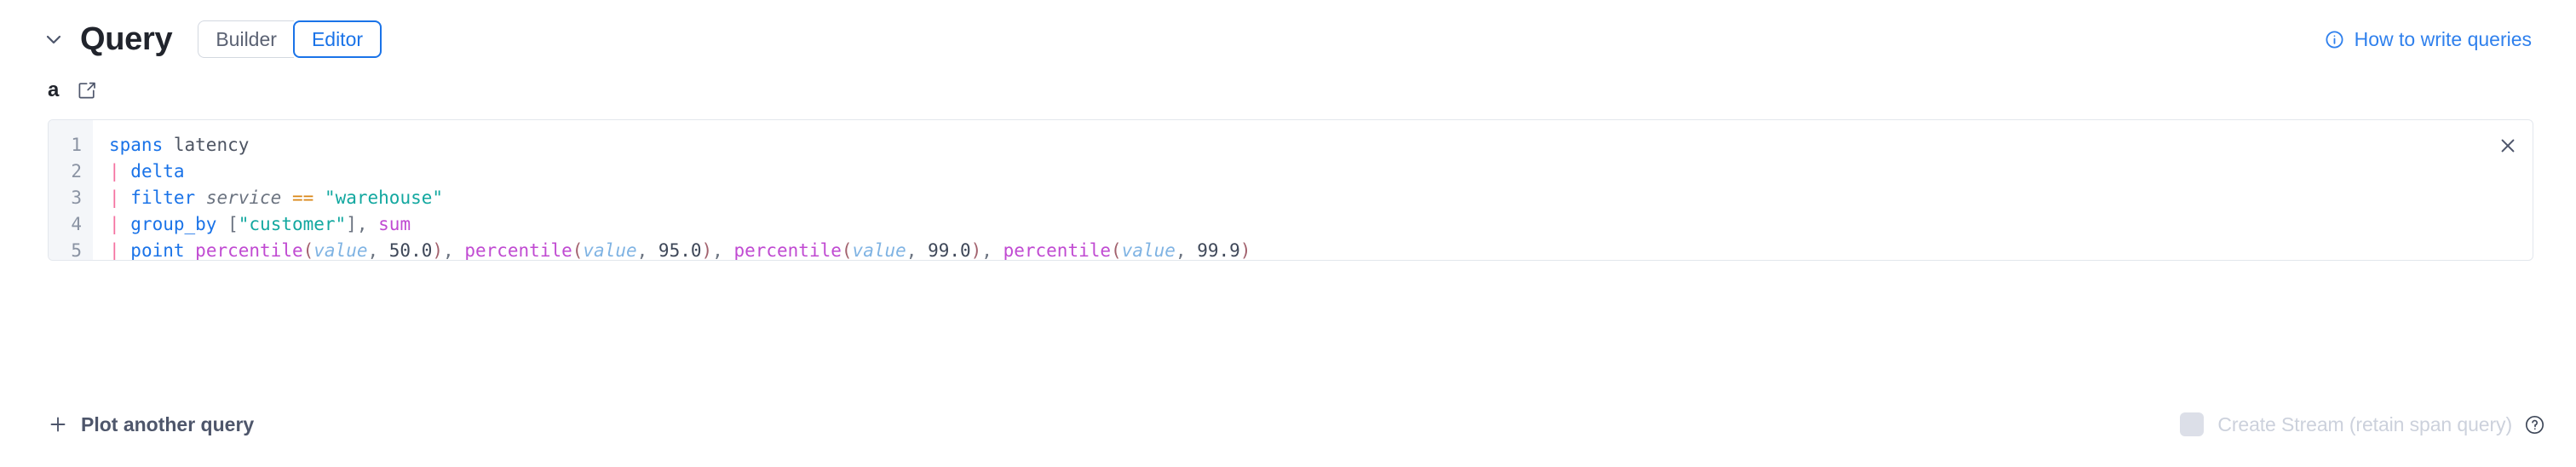  What do you see at coordinates (163, 197) in the screenshot?
I see `code-token: filter` at bounding box center [163, 197].